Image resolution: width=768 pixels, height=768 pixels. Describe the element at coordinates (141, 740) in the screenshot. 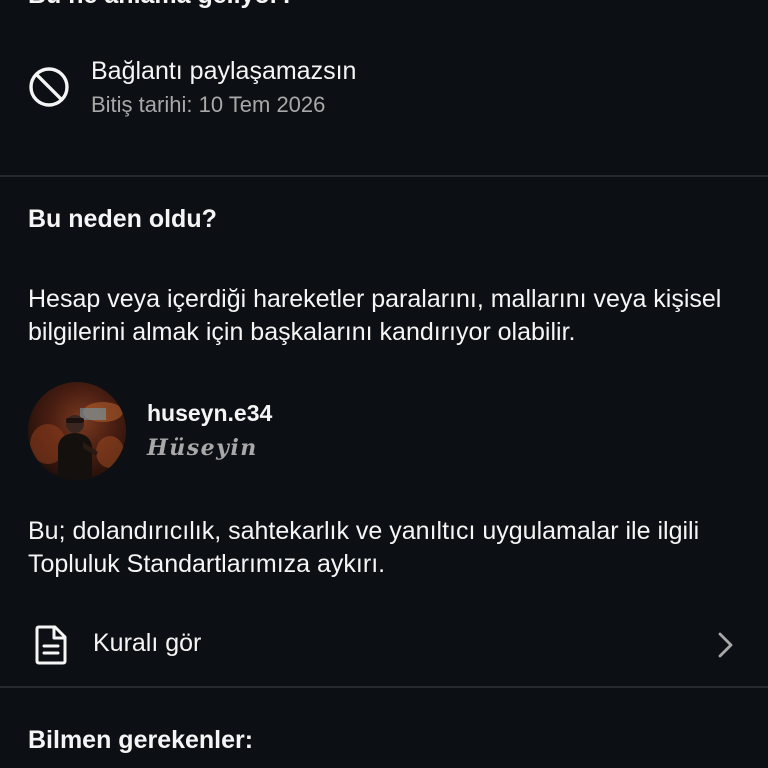

I see `section-heading-things-to-know: Bilmen gerekenler:` at that location.